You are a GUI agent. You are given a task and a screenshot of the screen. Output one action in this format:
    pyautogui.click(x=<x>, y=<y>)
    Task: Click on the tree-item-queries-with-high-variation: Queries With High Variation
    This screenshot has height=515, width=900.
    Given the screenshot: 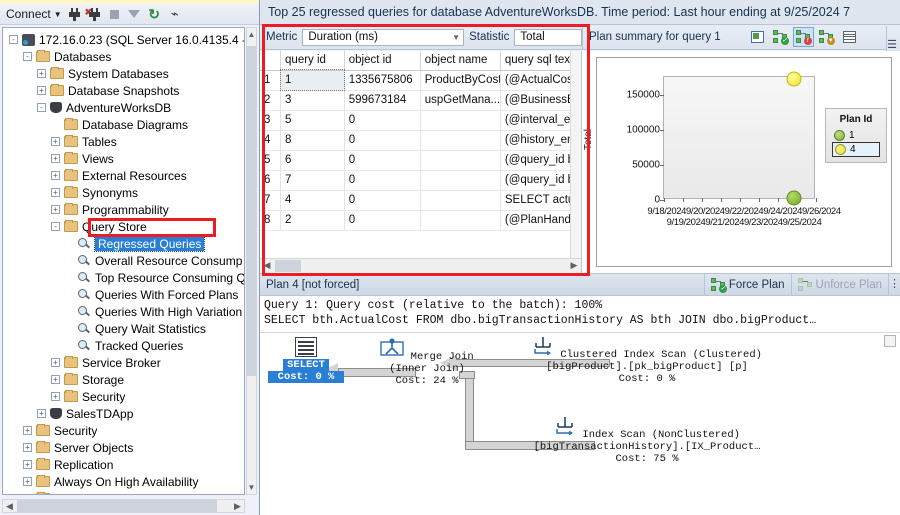 What is the action you would take?
    pyautogui.click(x=123, y=311)
    